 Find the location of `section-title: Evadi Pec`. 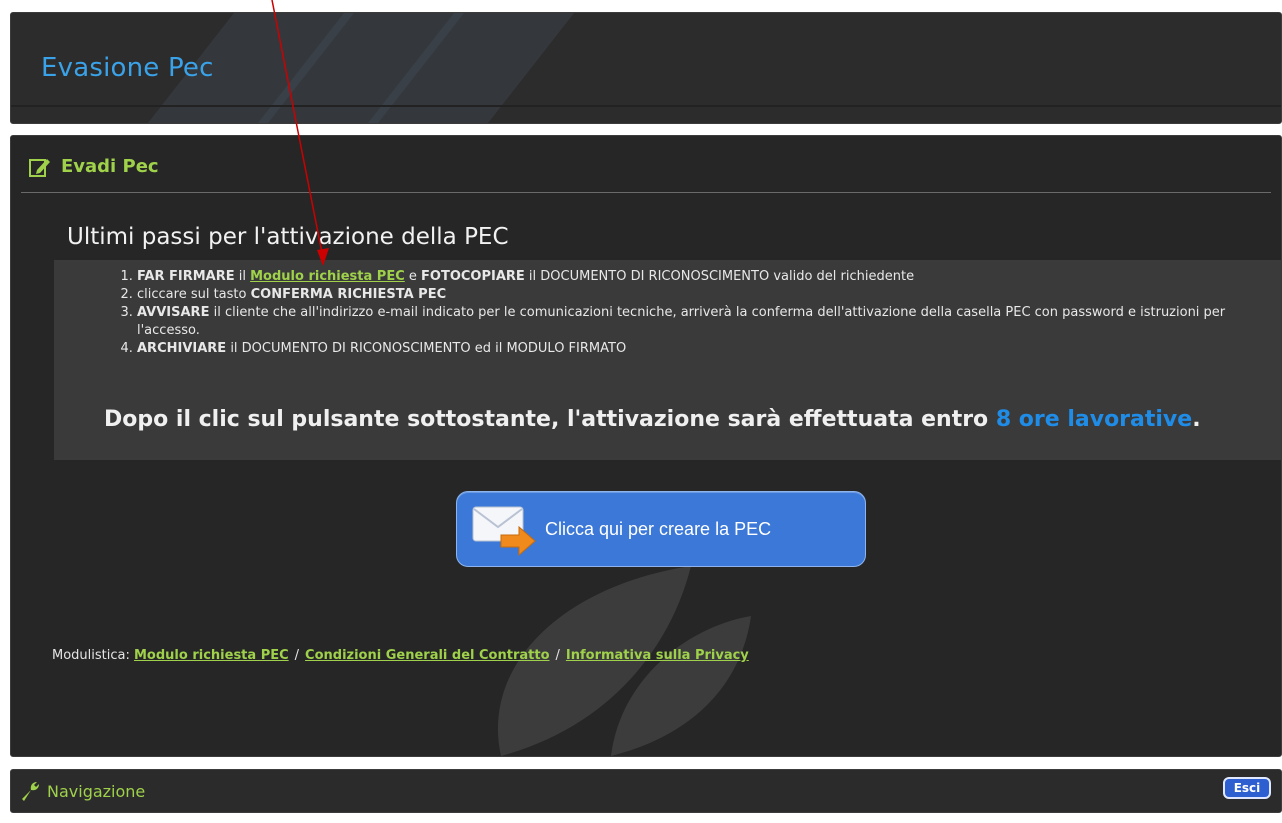

section-title: Evadi Pec is located at coordinates (94, 166).